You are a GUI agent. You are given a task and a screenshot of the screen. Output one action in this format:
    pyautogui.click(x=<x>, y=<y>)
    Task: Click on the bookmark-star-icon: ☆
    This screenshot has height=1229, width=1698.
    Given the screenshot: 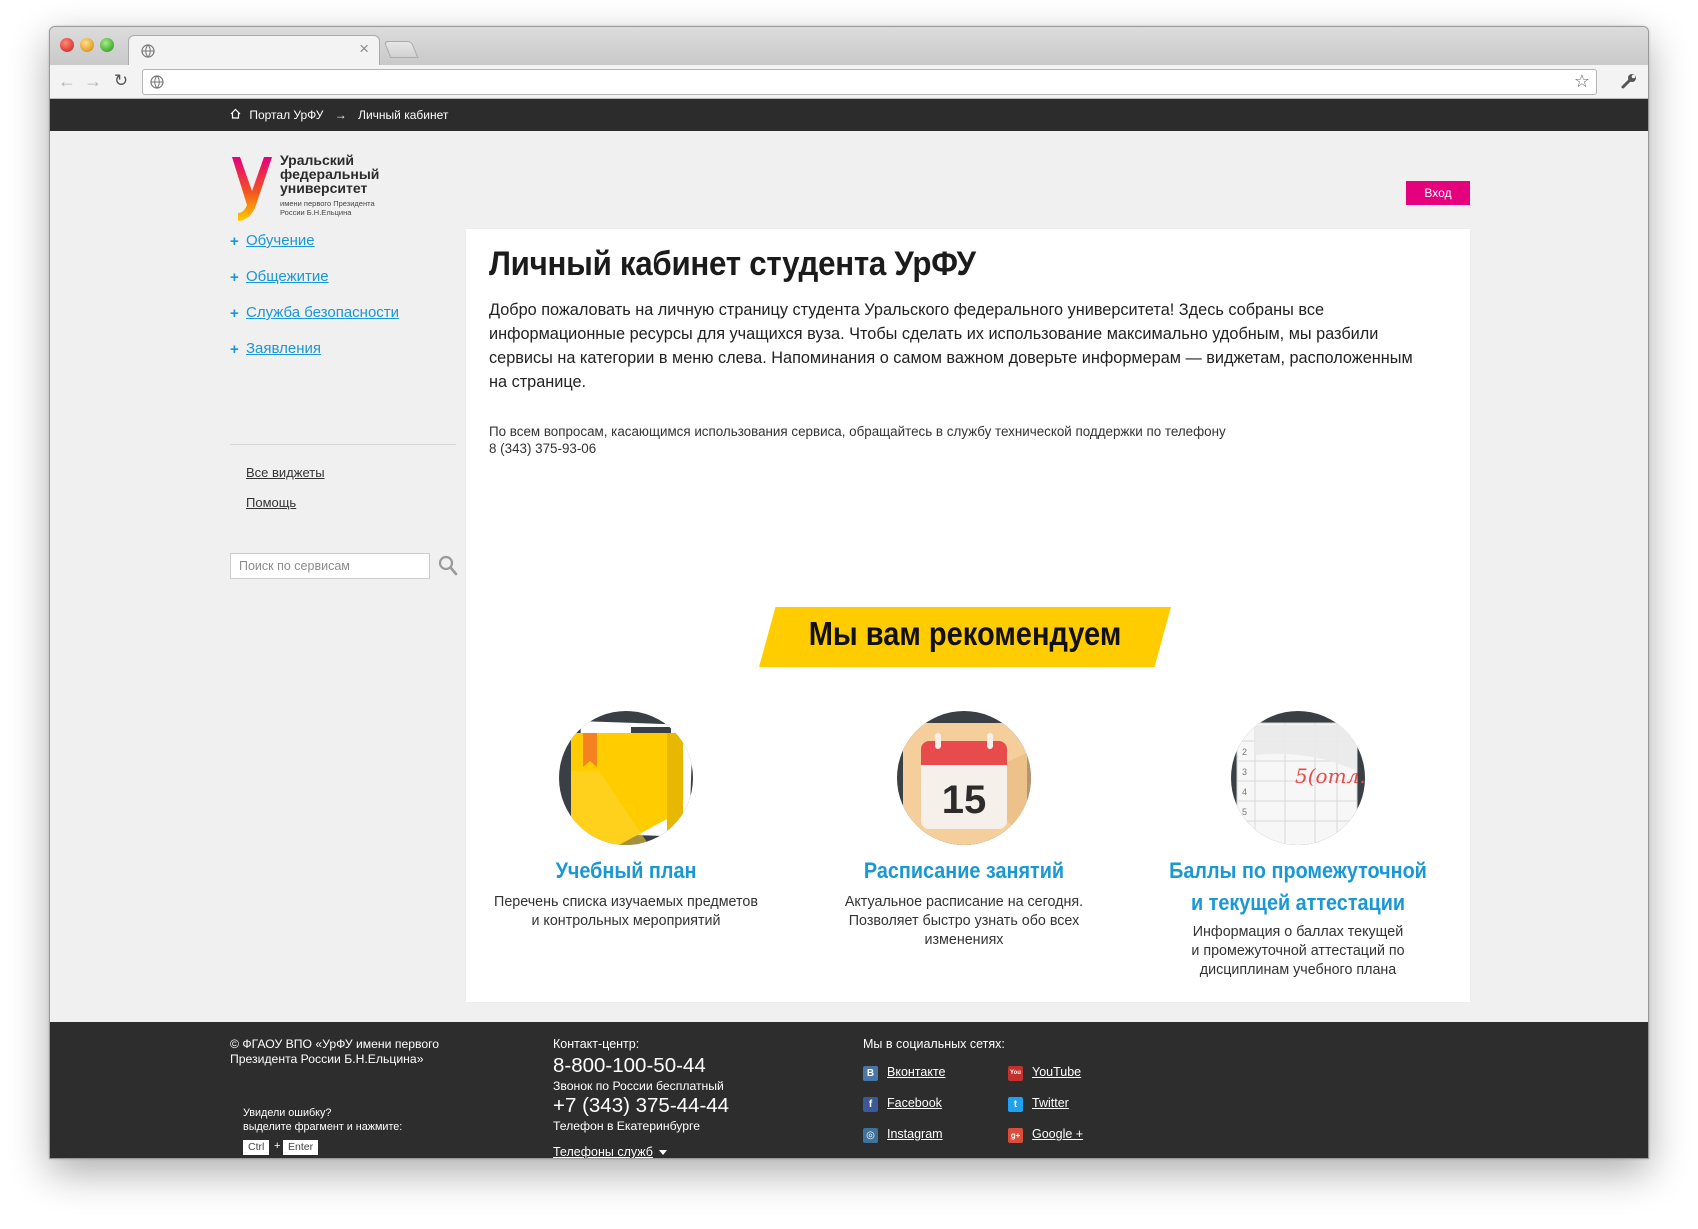 What is the action you would take?
    pyautogui.click(x=1582, y=81)
    